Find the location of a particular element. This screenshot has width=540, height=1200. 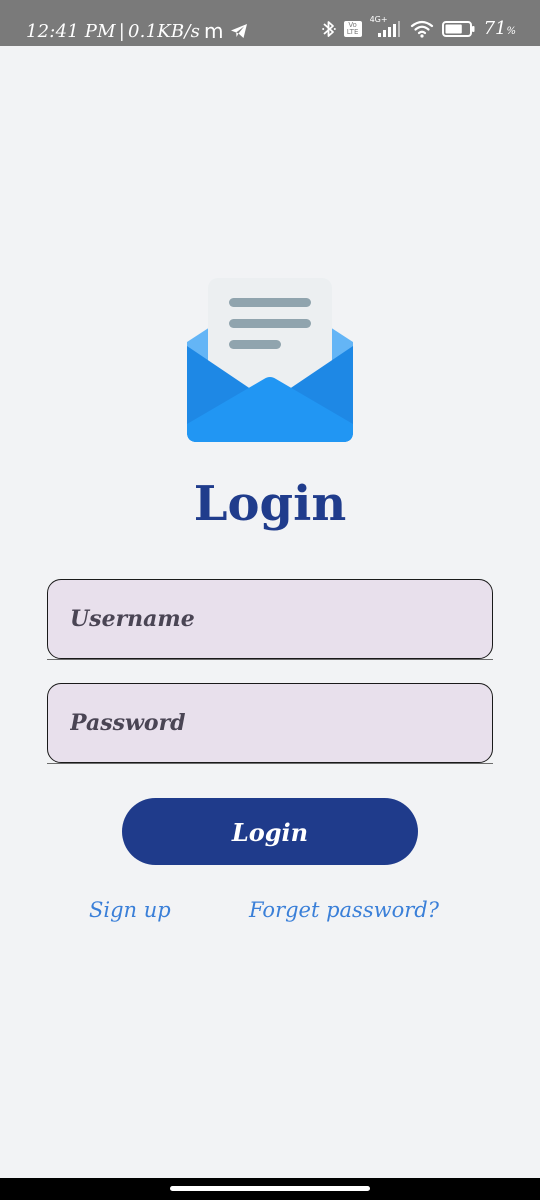

wifi-icon is located at coordinates (421, 29).